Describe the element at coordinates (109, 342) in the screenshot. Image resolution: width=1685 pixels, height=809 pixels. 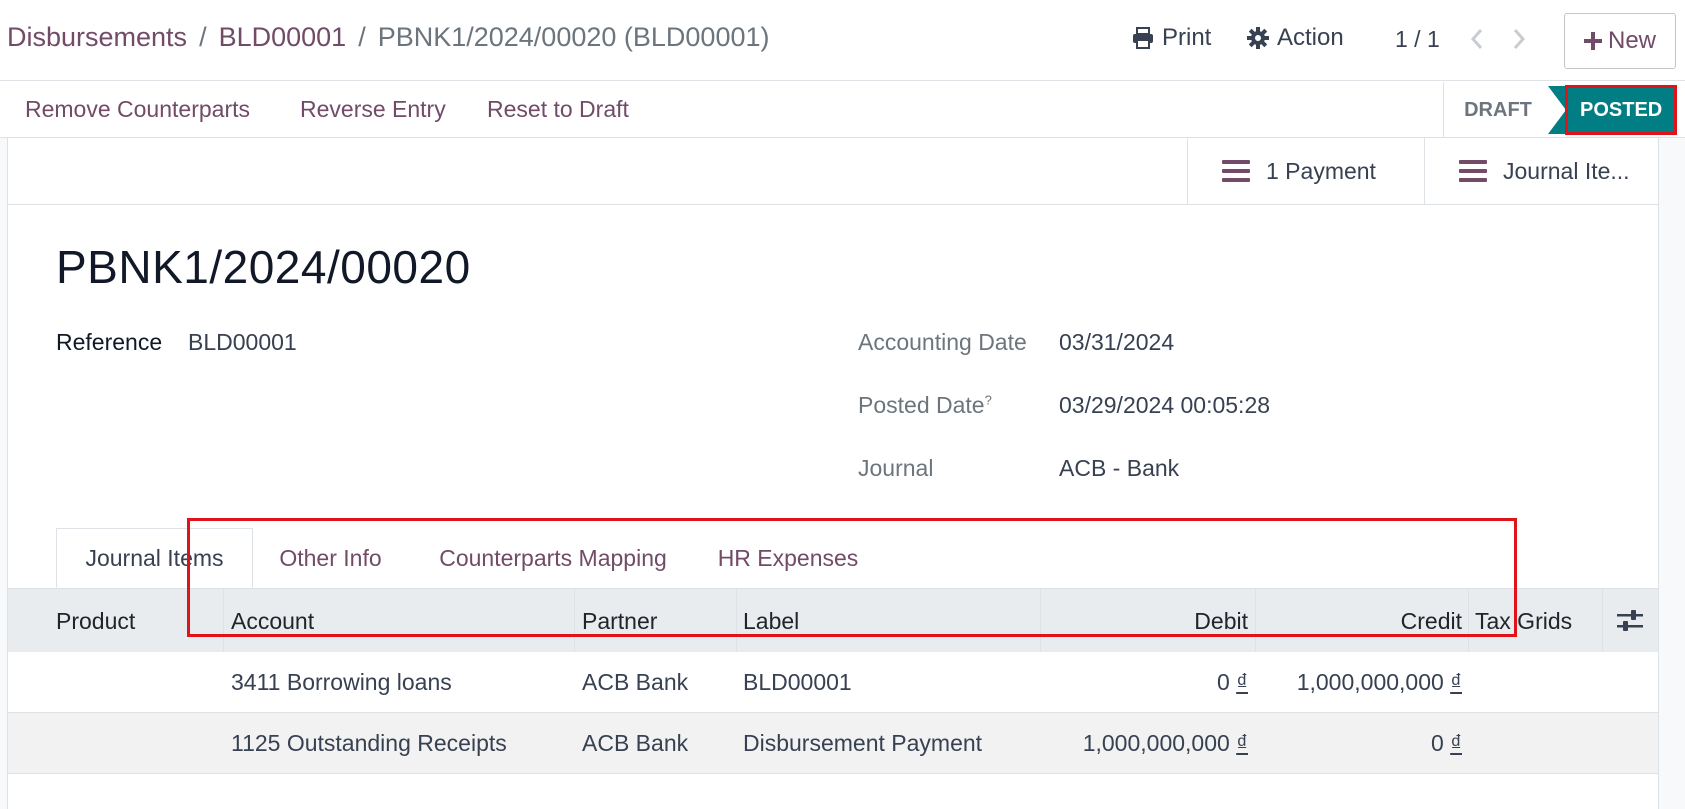
I see `reference-label: Reference` at that location.